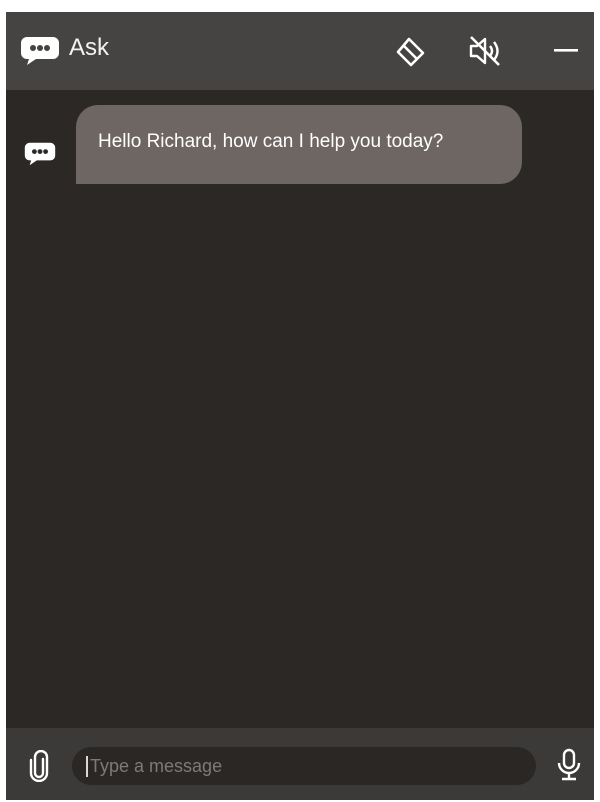 Image resolution: width=600 pixels, height=802 pixels. Describe the element at coordinates (487, 53) in the screenshot. I see `speaker-muted-icon` at that location.